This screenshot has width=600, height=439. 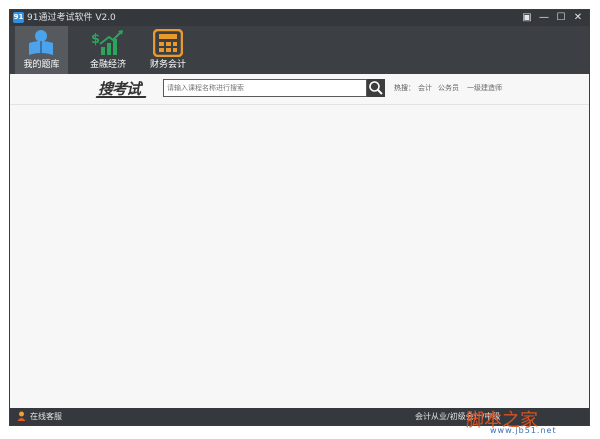 What do you see at coordinates (41, 65) in the screenshot?
I see `tool-label: 我的题库` at bounding box center [41, 65].